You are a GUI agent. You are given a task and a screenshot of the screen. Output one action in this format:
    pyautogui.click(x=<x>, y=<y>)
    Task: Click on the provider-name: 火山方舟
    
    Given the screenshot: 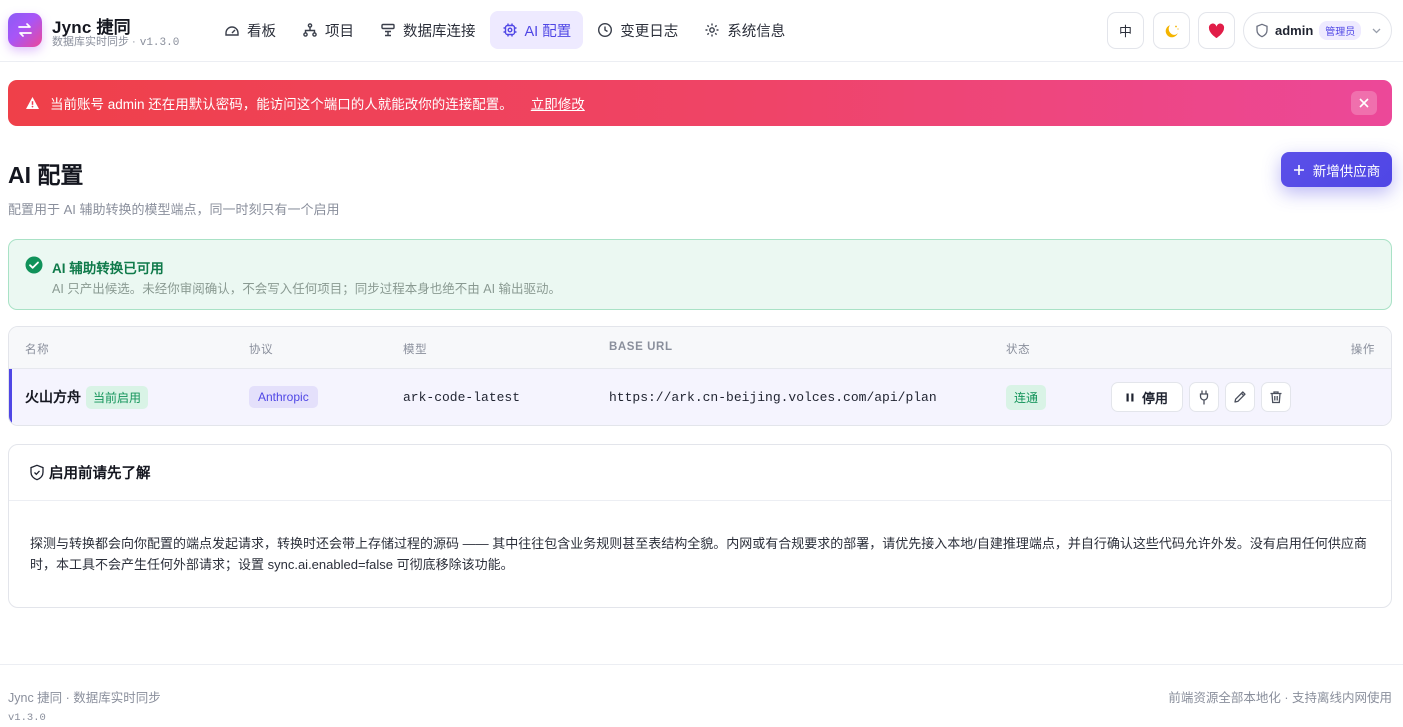 What is the action you would take?
    pyautogui.click(x=53, y=397)
    